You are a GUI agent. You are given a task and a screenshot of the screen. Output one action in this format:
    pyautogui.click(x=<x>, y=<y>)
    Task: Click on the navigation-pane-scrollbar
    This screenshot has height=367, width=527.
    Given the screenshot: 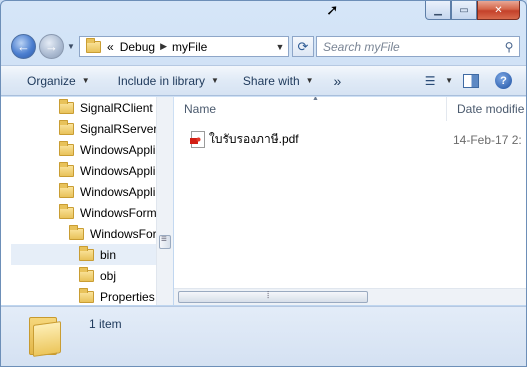 What is the action you would take?
    pyautogui.click(x=164, y=201)
    